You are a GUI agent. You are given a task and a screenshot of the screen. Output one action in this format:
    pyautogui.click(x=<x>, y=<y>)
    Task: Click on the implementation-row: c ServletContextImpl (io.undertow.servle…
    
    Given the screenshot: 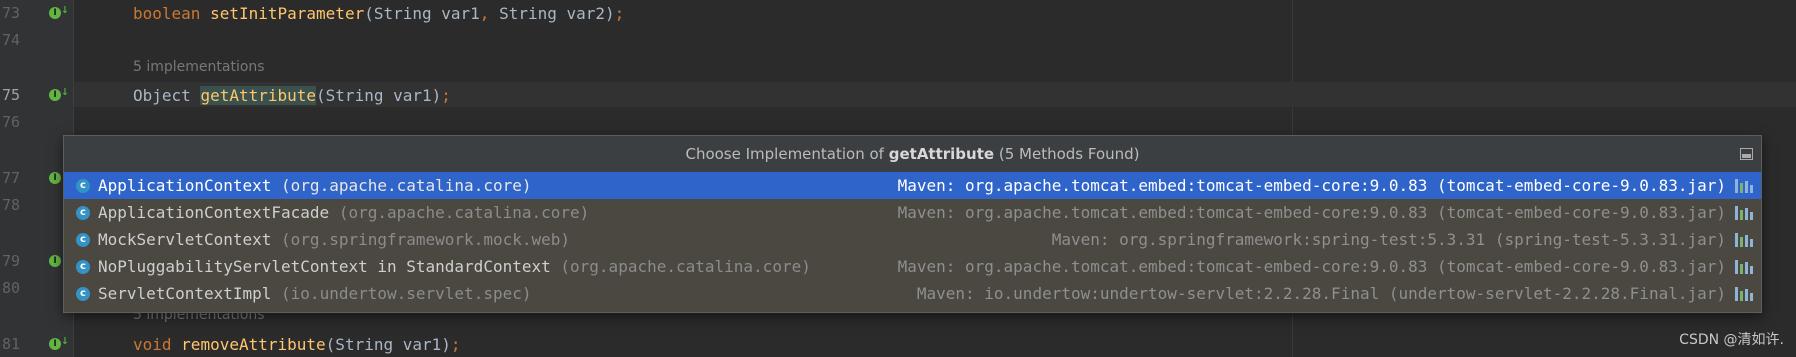 What is the action you would take?
    pyautogui.click(x=912, y=293)
    